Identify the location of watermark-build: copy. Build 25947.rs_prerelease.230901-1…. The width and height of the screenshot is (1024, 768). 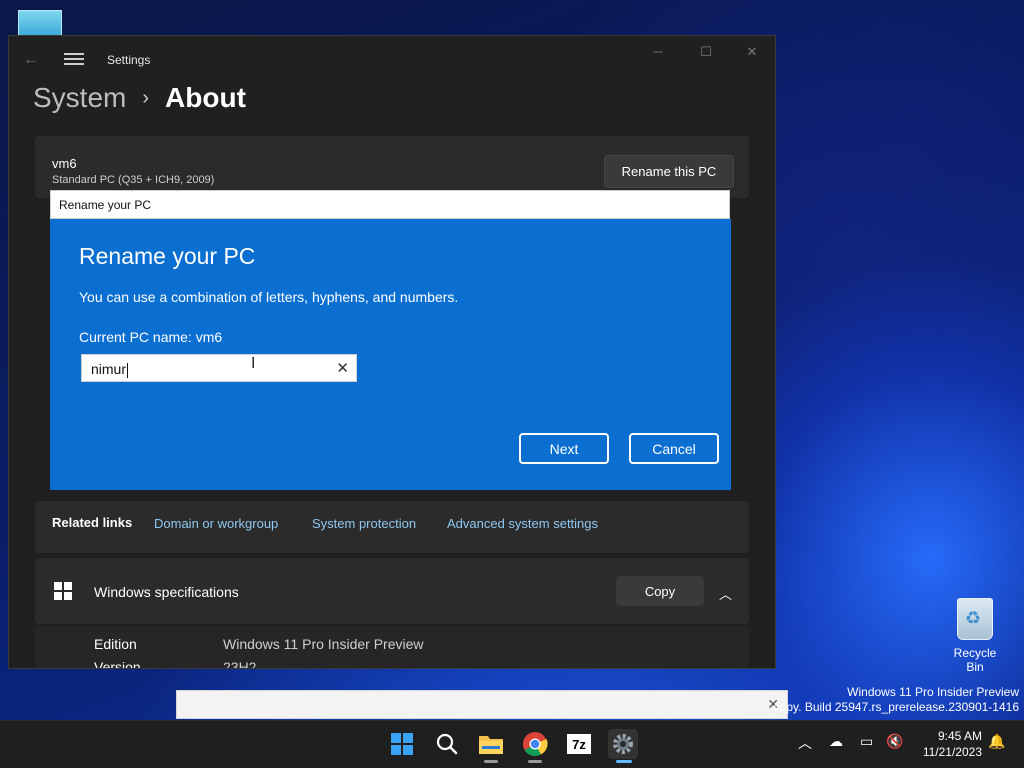
(896, 707).